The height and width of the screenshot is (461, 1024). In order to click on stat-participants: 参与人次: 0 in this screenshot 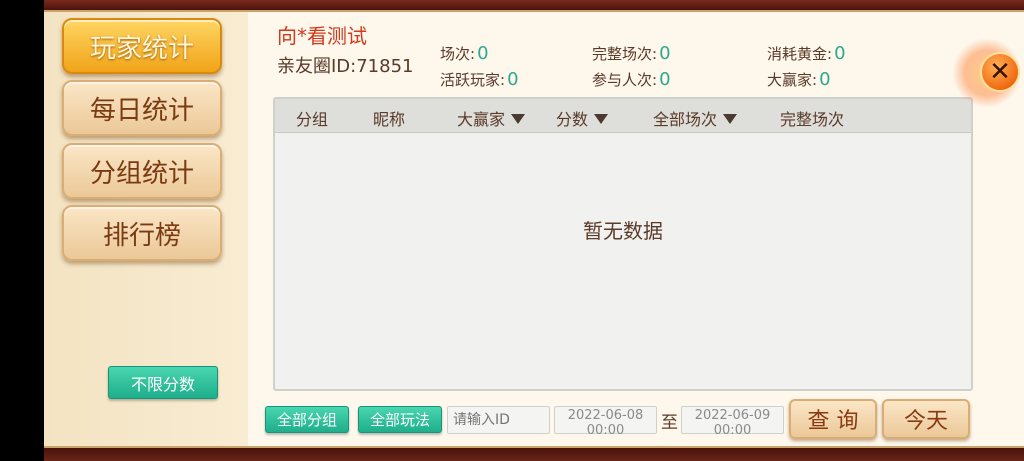, I will do `click(631, 79)`.